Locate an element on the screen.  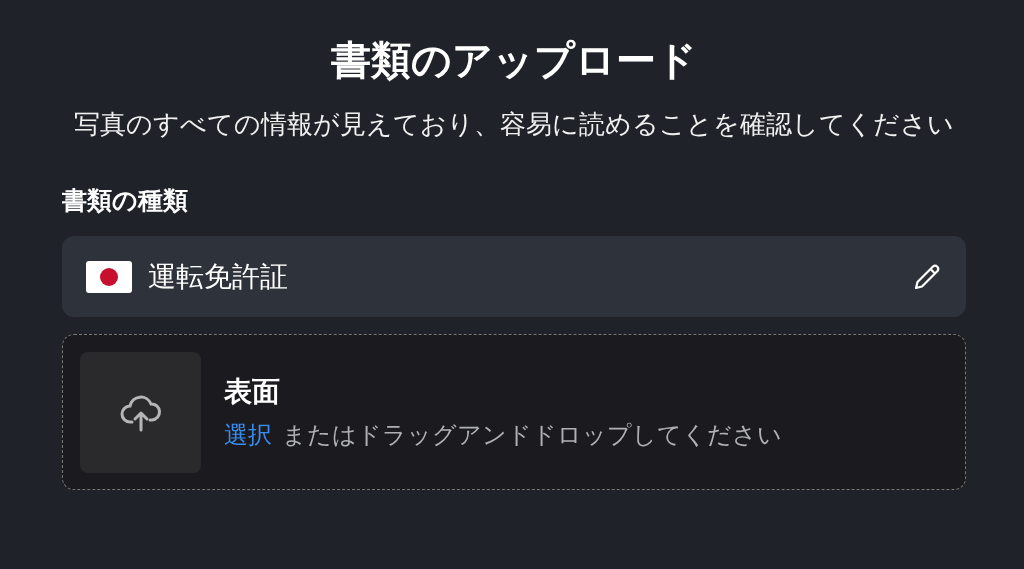
selected-value: 運転免許証 is located at coordinates (218, 276).